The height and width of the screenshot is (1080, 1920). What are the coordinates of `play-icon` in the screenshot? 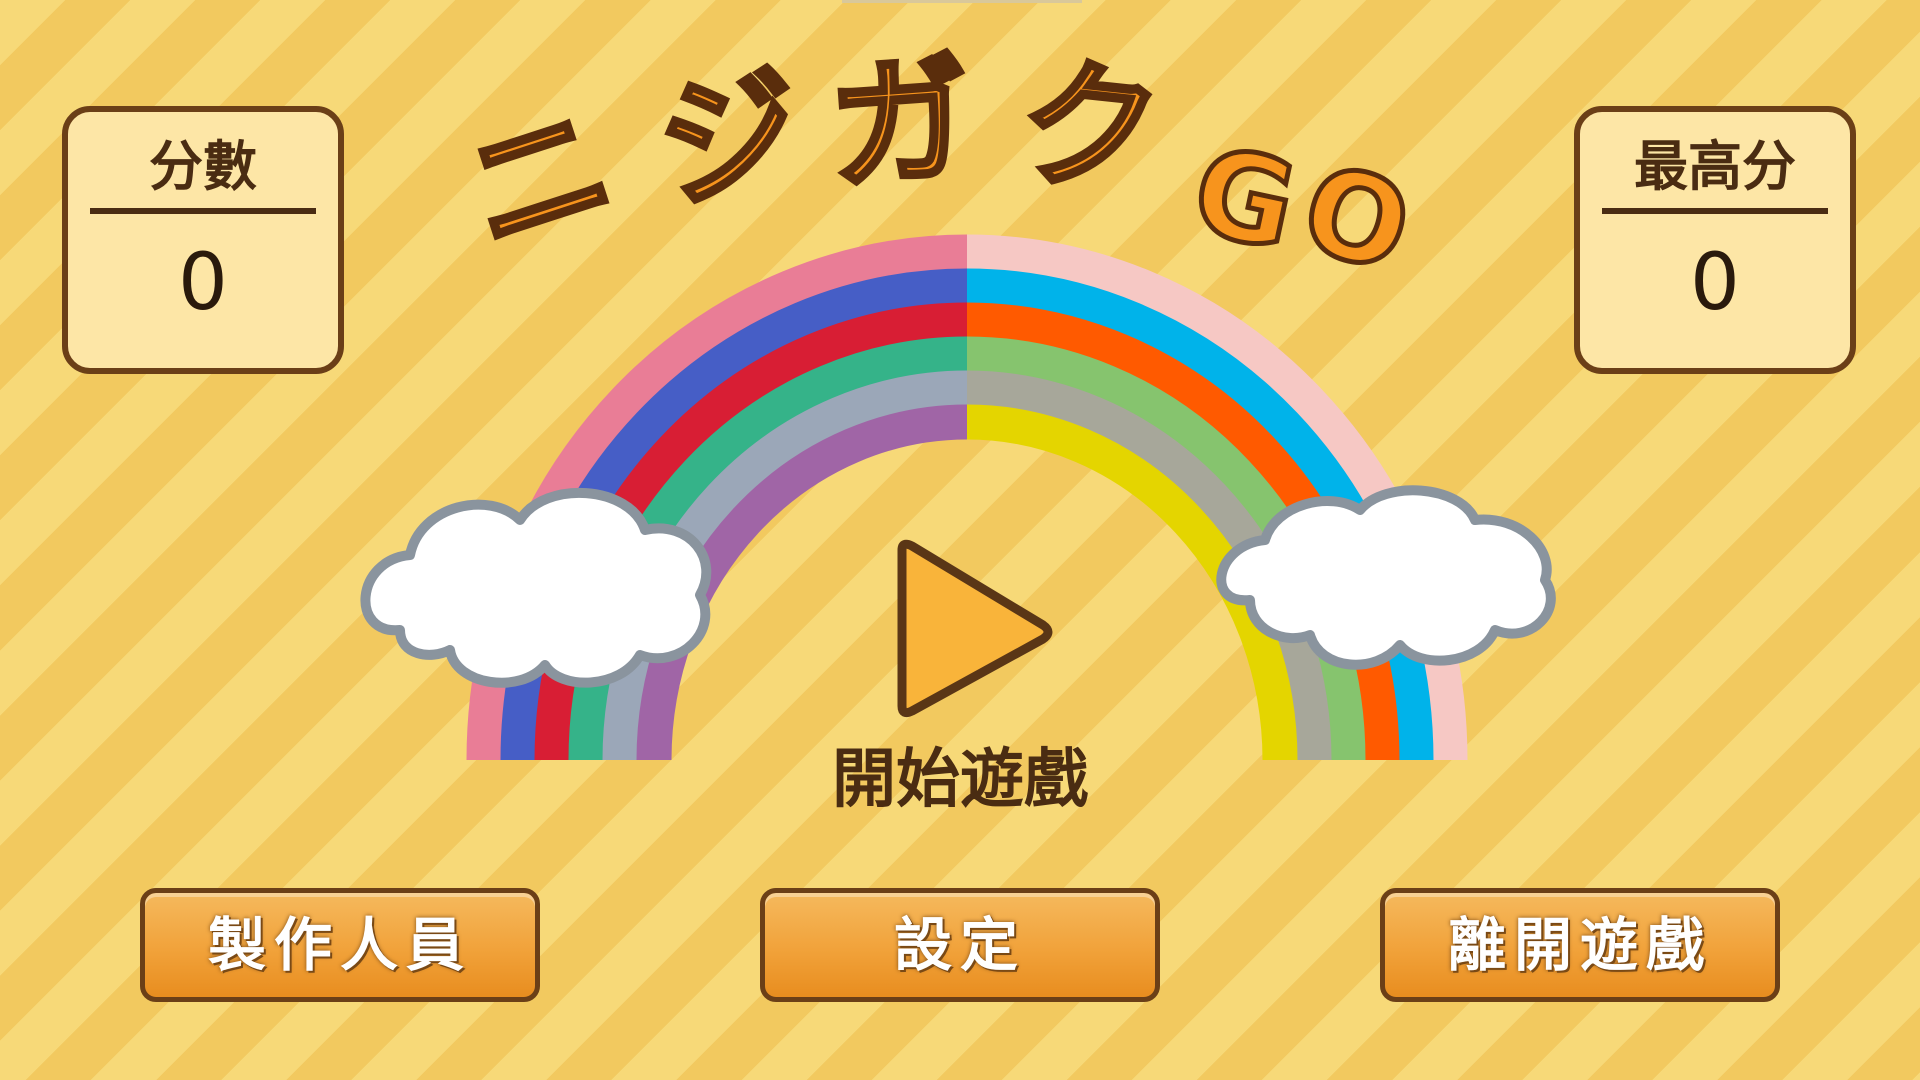 It's located at (975, 628).